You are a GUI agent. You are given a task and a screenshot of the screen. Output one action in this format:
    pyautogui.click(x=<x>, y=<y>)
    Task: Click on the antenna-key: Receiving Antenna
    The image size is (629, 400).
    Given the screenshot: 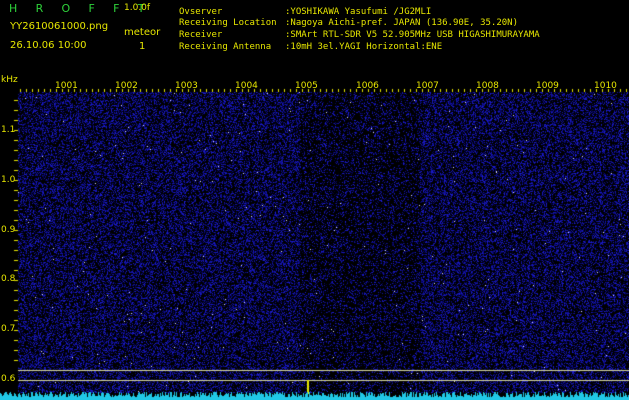 What is the action you would take?
    pyautogui.click(x=225, y=47)
    